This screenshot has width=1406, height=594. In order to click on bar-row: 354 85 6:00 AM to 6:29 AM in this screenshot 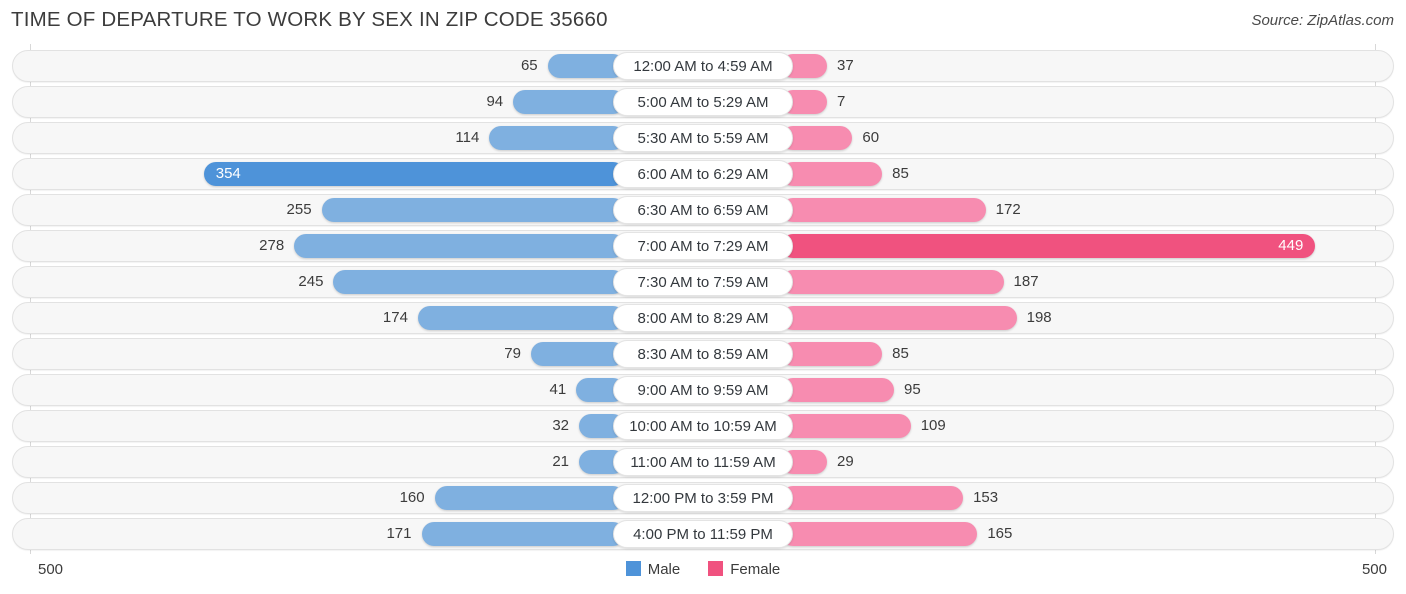, I will do `click(703, 174)`.